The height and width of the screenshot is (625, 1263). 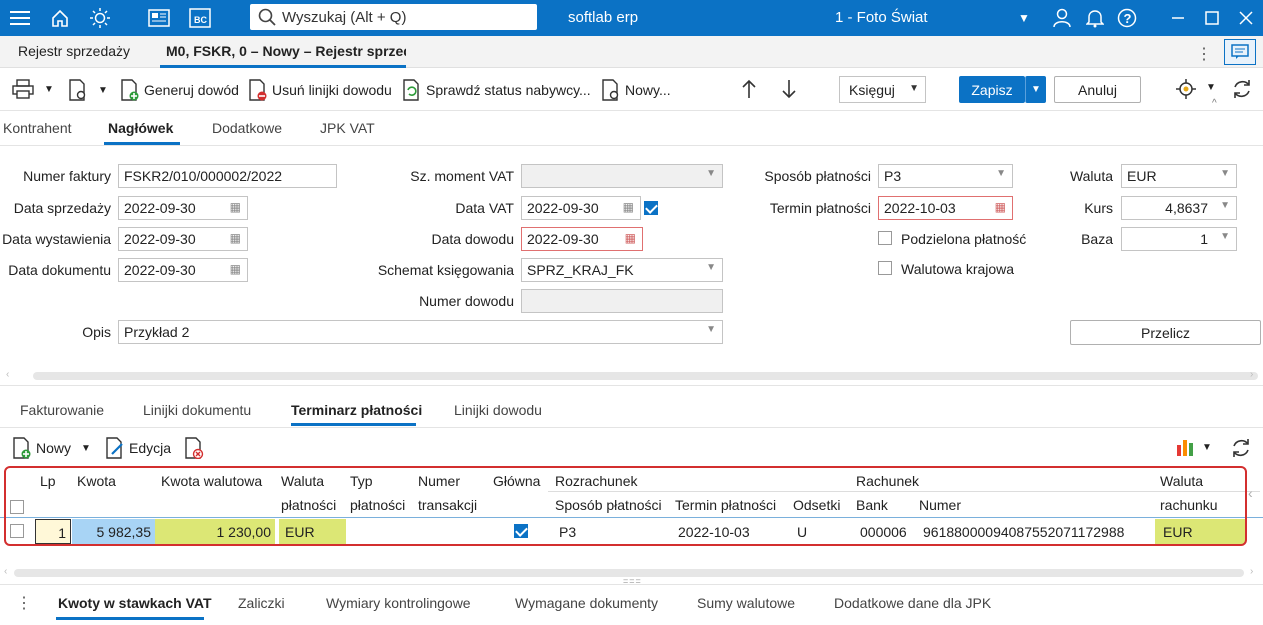 I want to click on col-amount: Kwota, so click(x=96, y=481).